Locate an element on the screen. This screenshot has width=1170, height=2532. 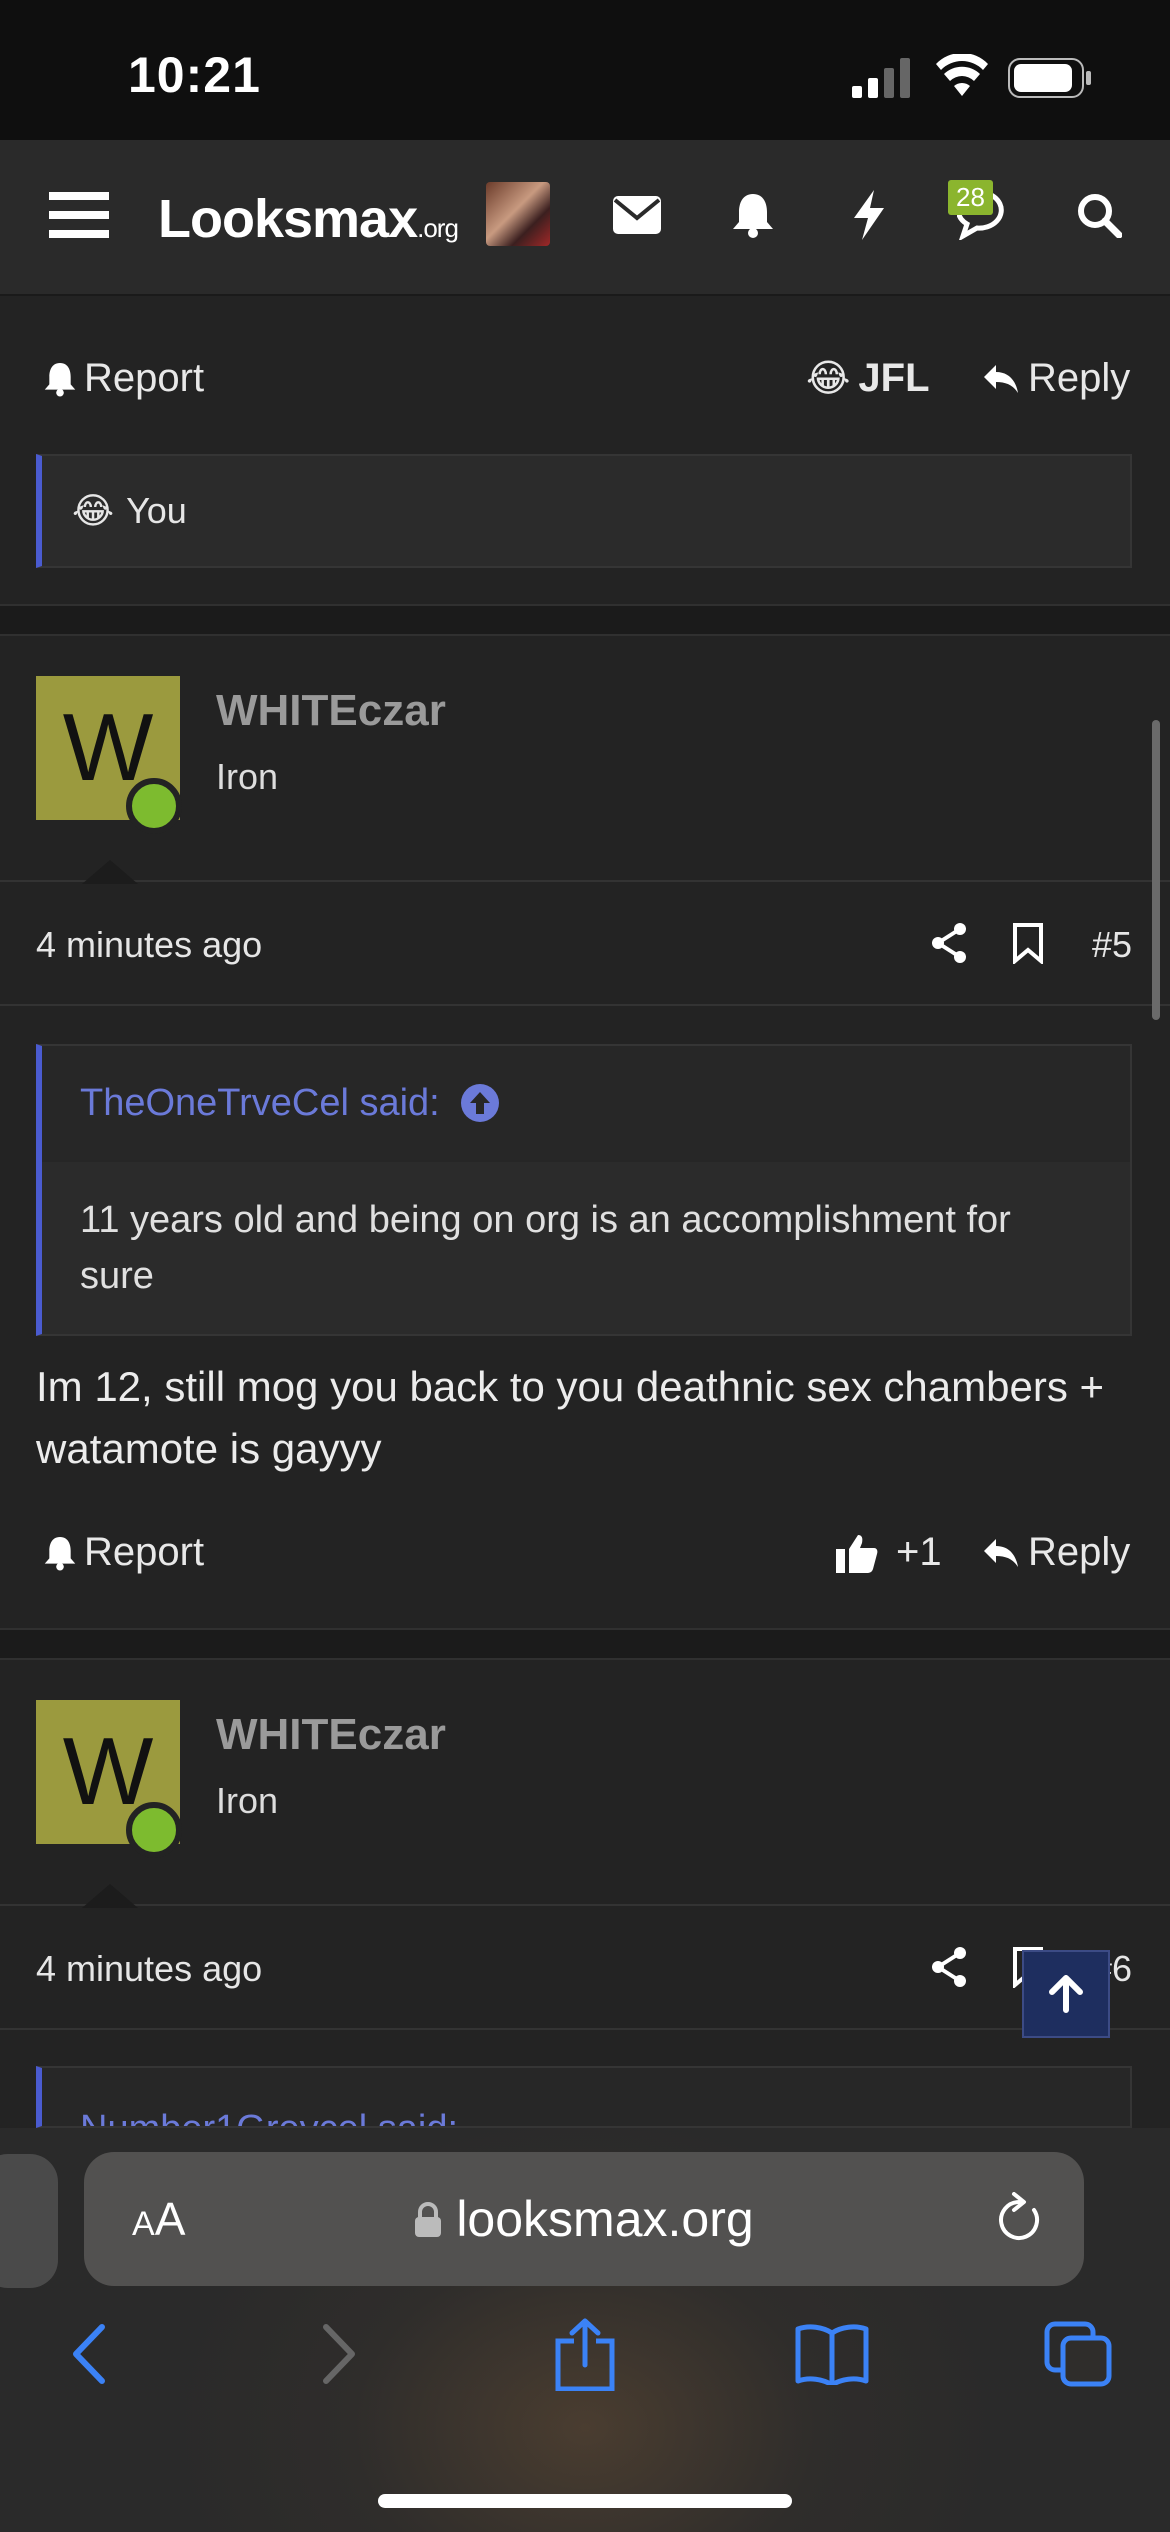
like-button: +1 is located at coordinates (889, 1552).